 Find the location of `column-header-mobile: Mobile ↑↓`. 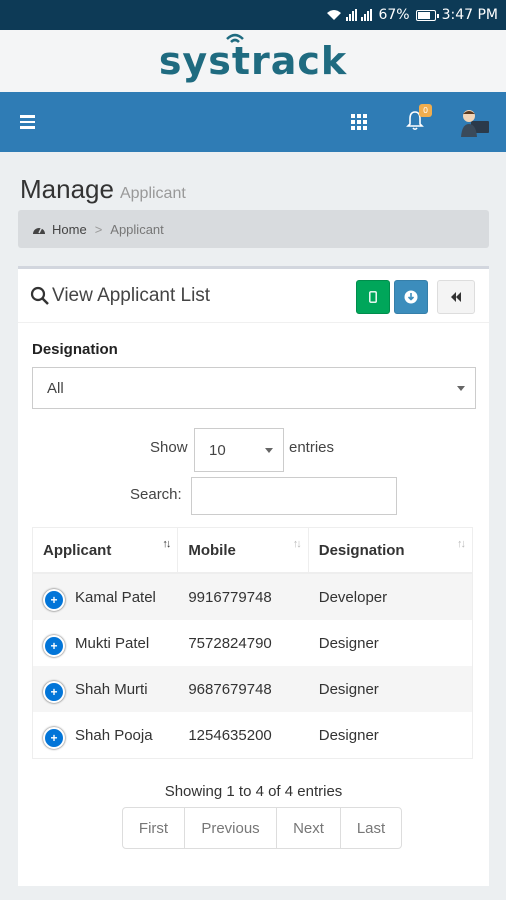

column-header-mobile: Mobile ↑↓ is located at coordinates (243, 550).